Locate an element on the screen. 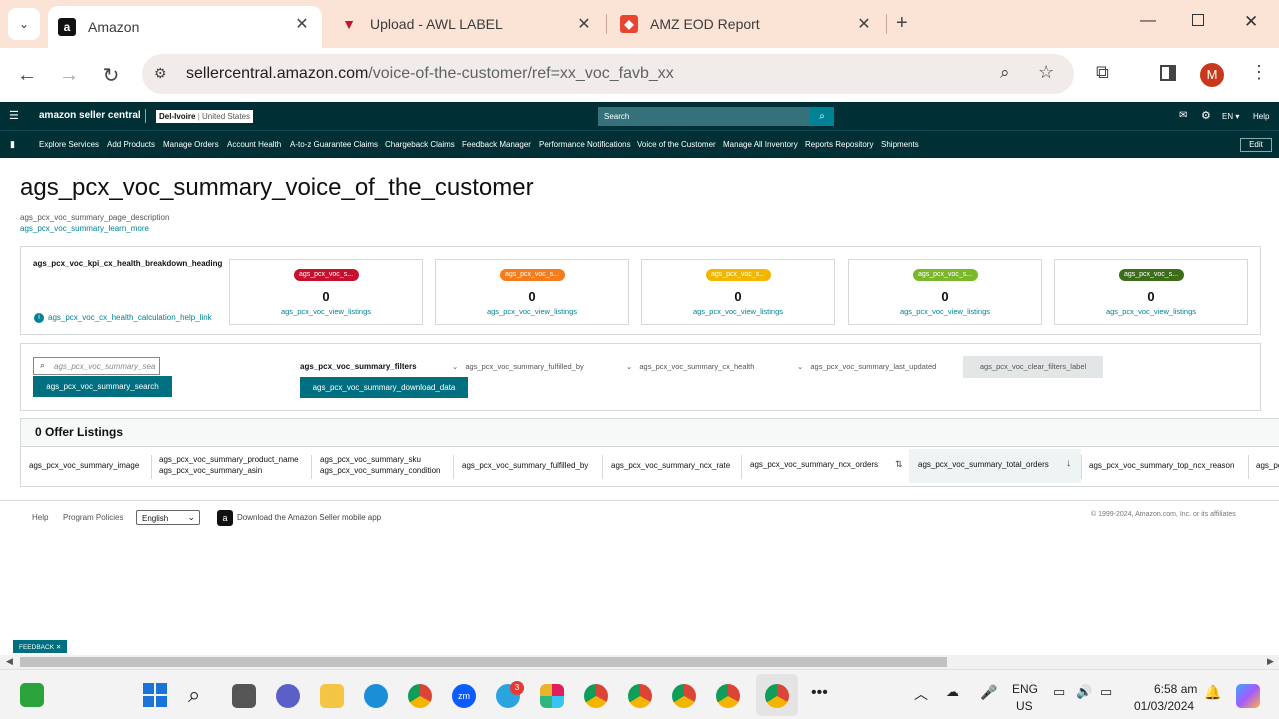  microphone-icon: 🎤 is located at coordinates (988, 692).